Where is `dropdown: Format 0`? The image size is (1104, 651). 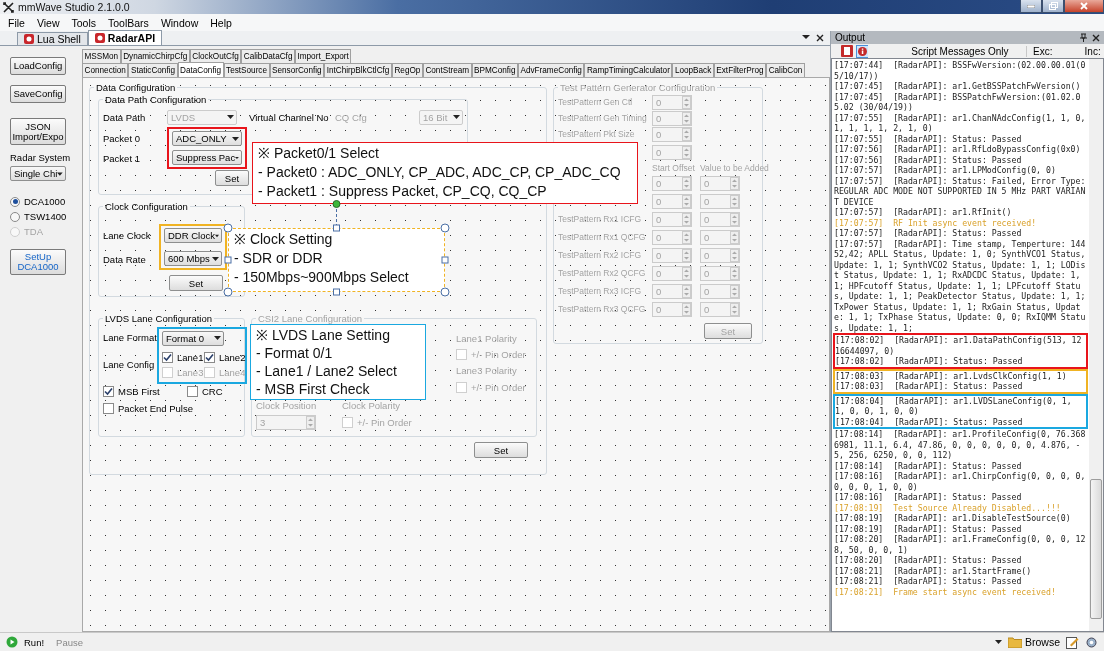 dropdown: Format 0 is located at coordinates (193, 338).